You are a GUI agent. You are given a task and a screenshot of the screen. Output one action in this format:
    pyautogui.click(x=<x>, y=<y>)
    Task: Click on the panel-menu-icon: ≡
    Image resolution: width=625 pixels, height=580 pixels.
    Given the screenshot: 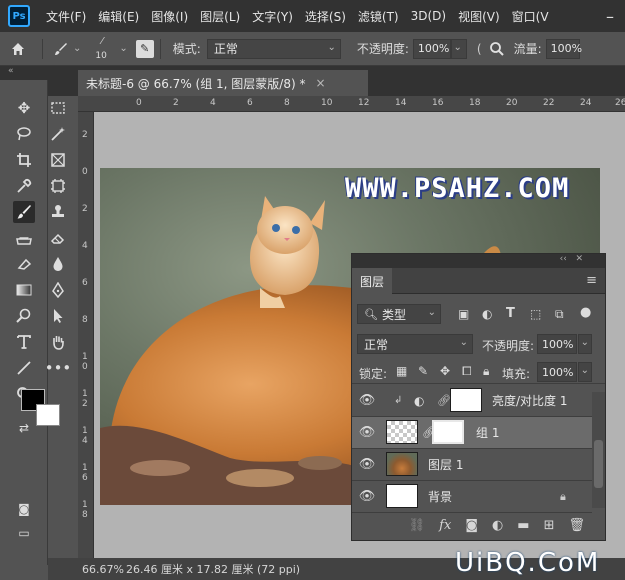 What is the action you would take?
    pyautogui.click(x=591, y=280)
    